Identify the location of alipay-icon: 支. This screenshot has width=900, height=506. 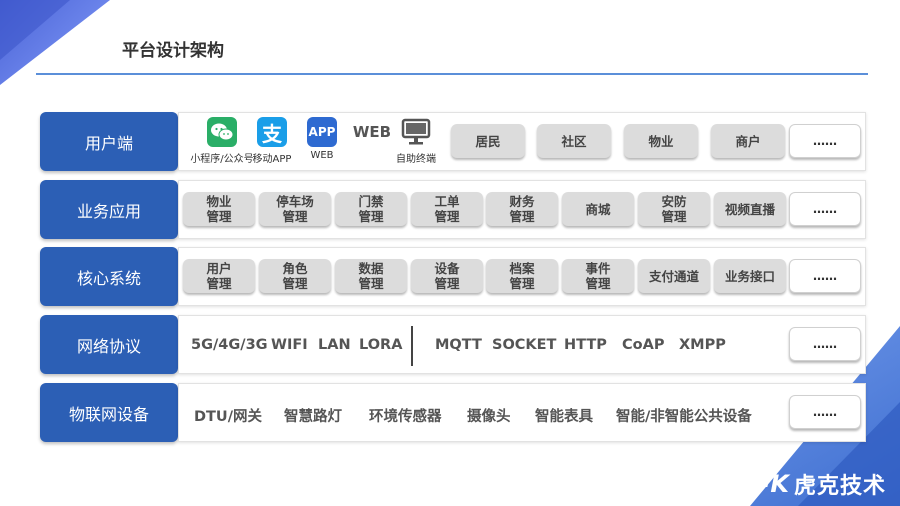
(272, 132).